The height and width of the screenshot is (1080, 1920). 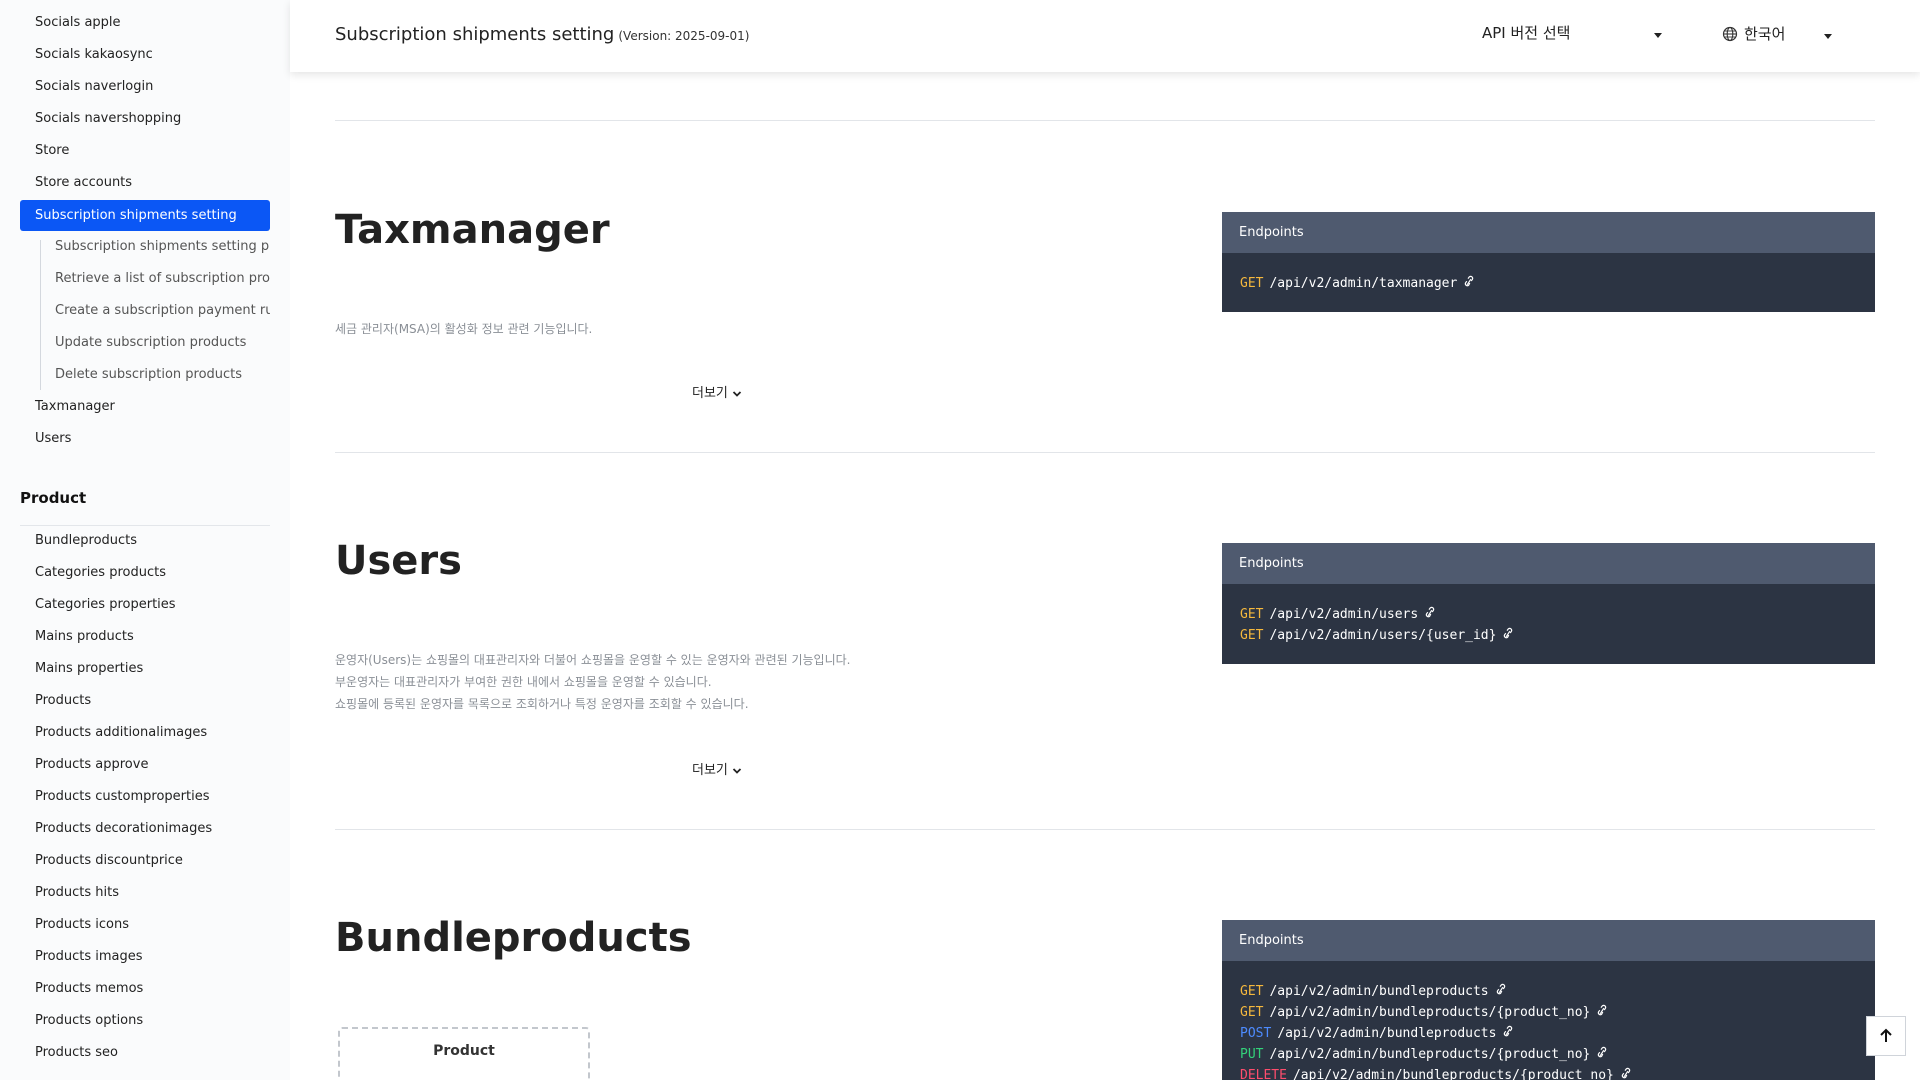 What do you see at coordinates (1765, 34) in the screenshot?
I see `language-select-label: 한국어` at bounding box center [1765, 34].